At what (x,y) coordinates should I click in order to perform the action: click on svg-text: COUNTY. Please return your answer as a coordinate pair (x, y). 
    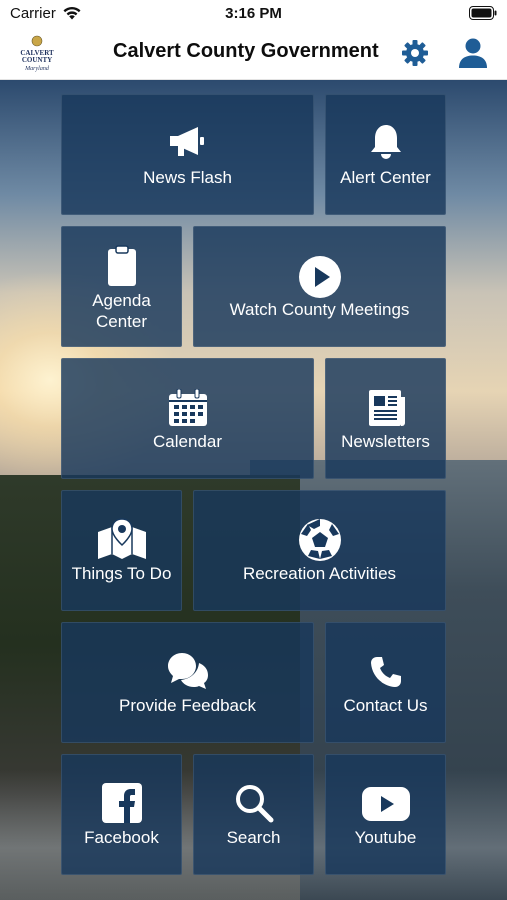
    Looking at the image, I should click on (37, 60).